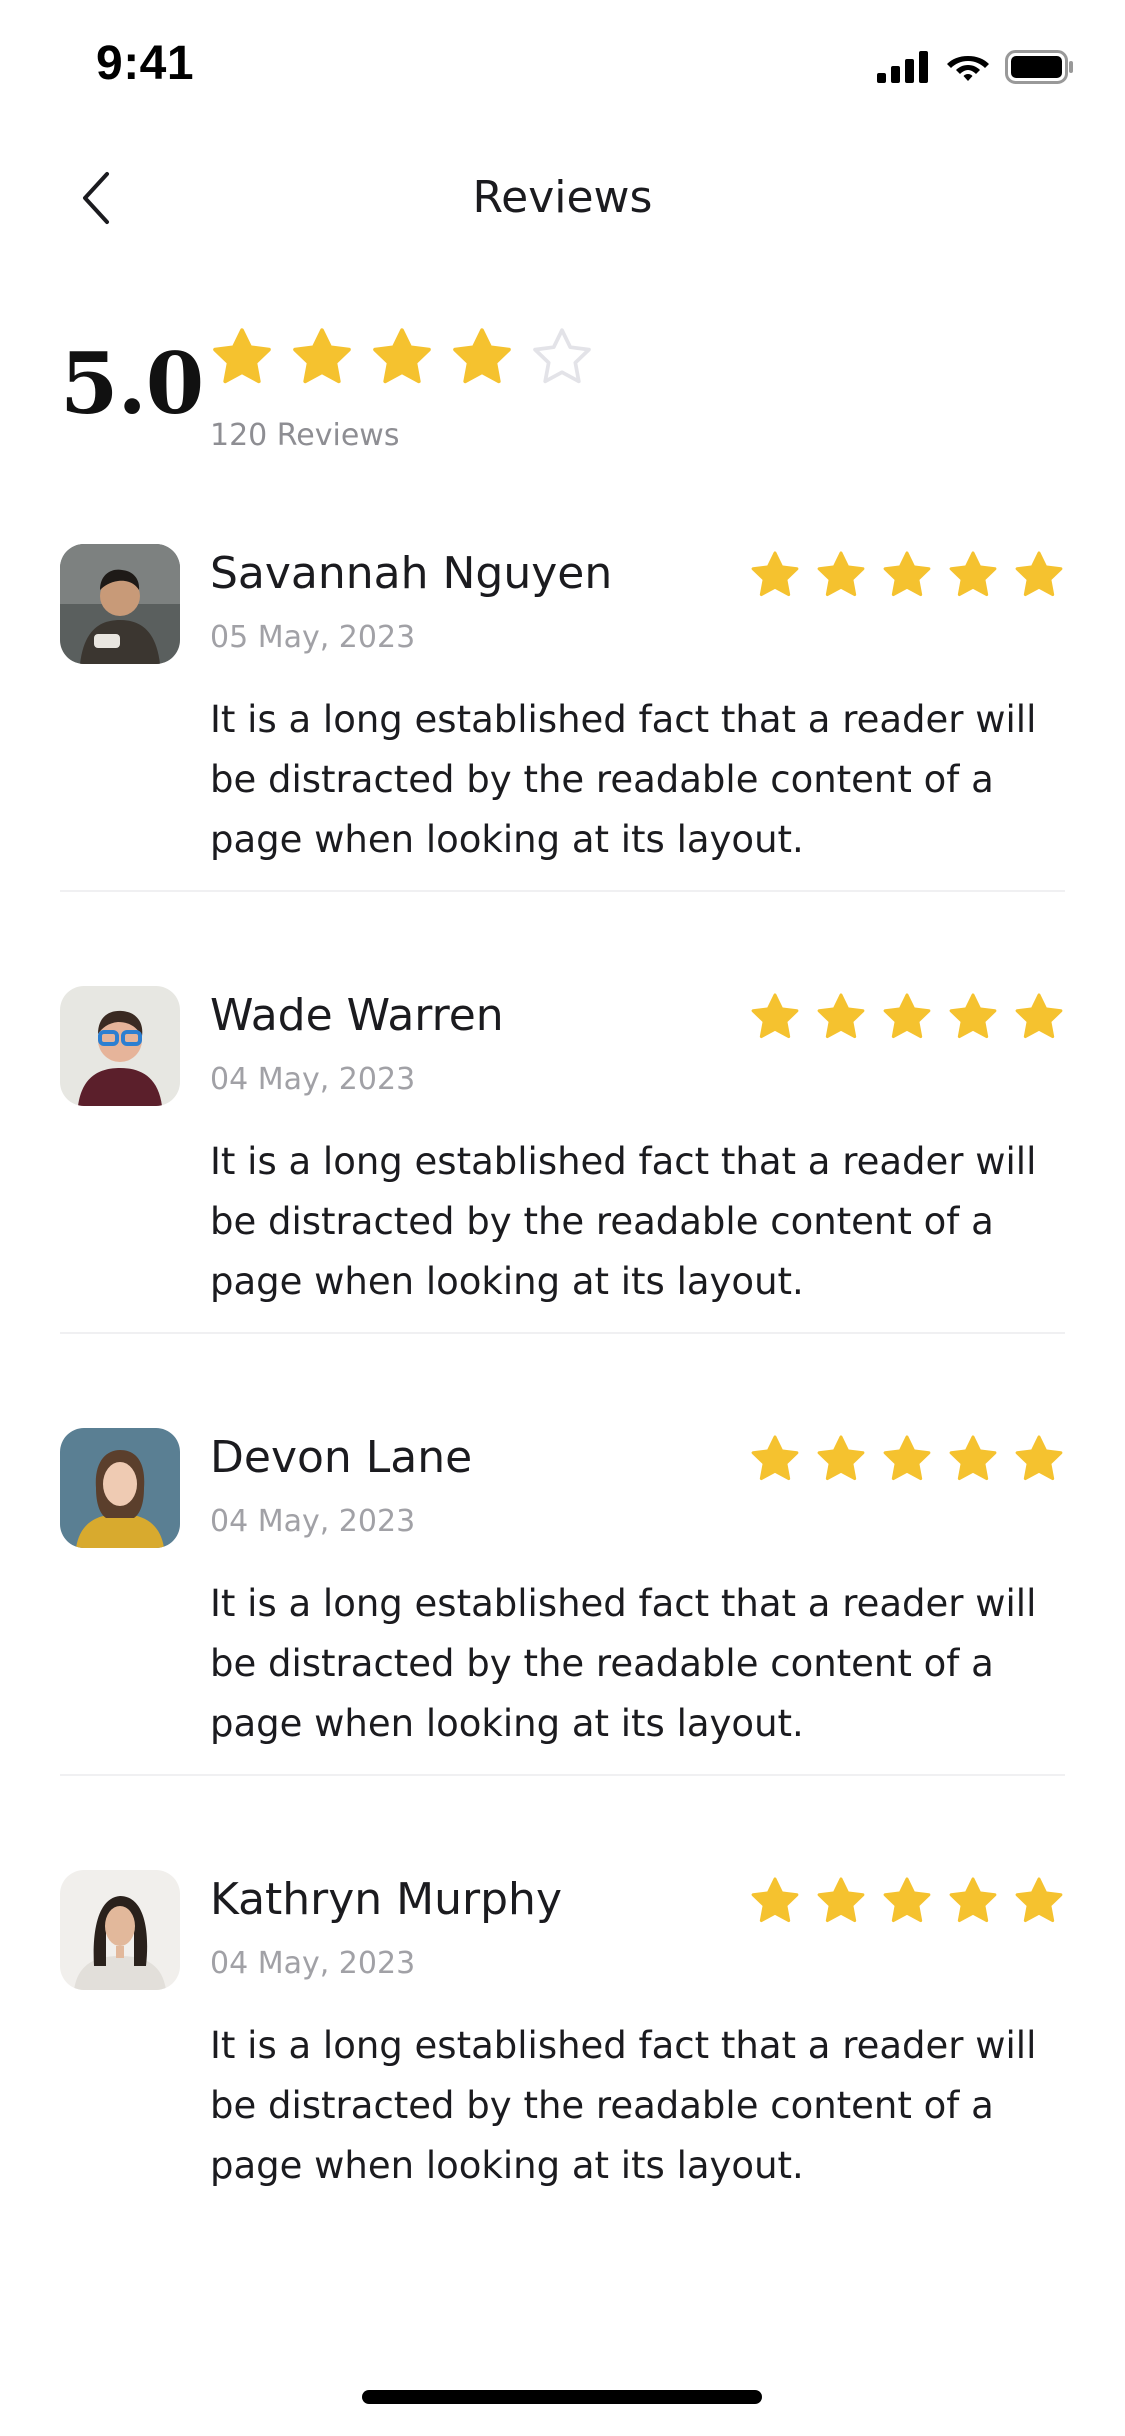 The width and height of the screenshot is (1125, 2436). Describe the element at coordinates (562, 70) in the screenshot. I see `status-bar: 9:41` at that location.